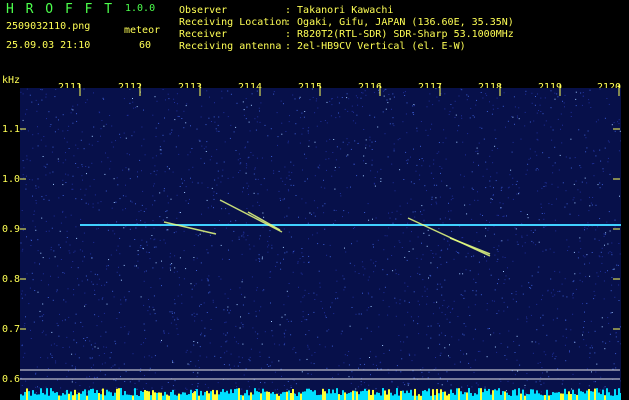 The height and width of the screenshot is (400, 629). What do you see at coordinates (233, 22) in the screenshot?
I see `location-label: Receiving Location` at bounding box center [233, 22].